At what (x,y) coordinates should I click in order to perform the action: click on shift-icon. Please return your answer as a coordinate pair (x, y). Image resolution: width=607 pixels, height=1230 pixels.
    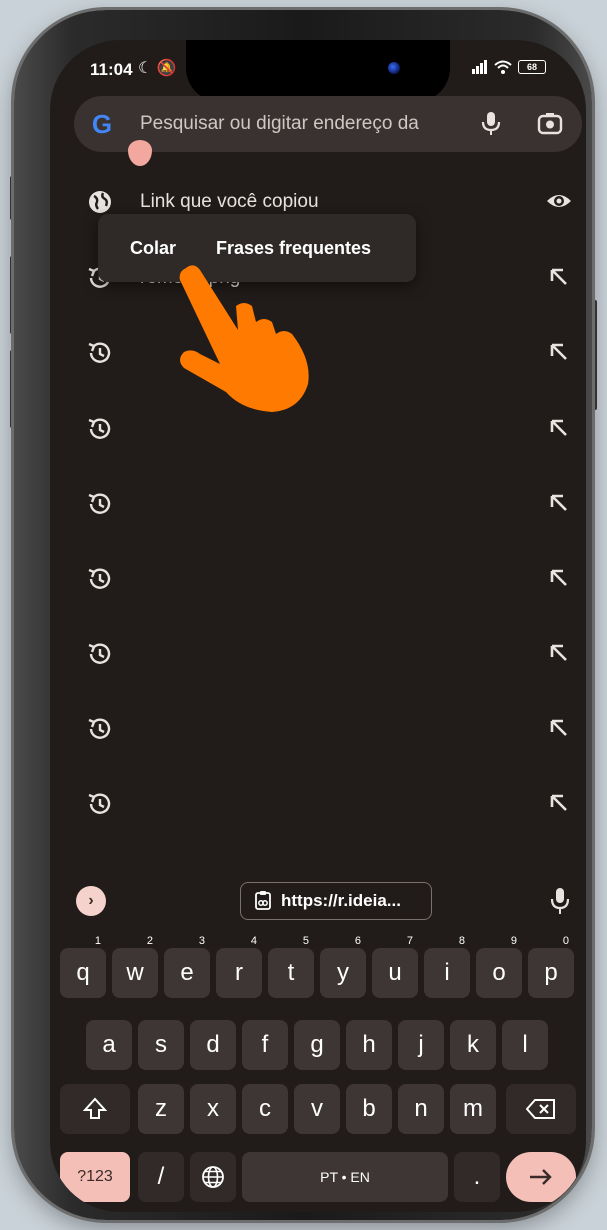
    Looking at the image, I should click on (95, 1108).